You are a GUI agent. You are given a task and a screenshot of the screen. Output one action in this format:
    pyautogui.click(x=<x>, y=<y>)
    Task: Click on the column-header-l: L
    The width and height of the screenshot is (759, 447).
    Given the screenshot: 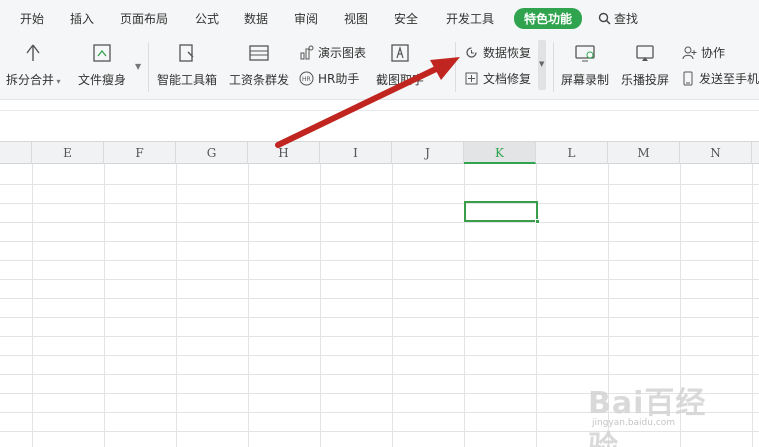 What is the action you would take?
    pyautogui.click(x=572, y=153)
    